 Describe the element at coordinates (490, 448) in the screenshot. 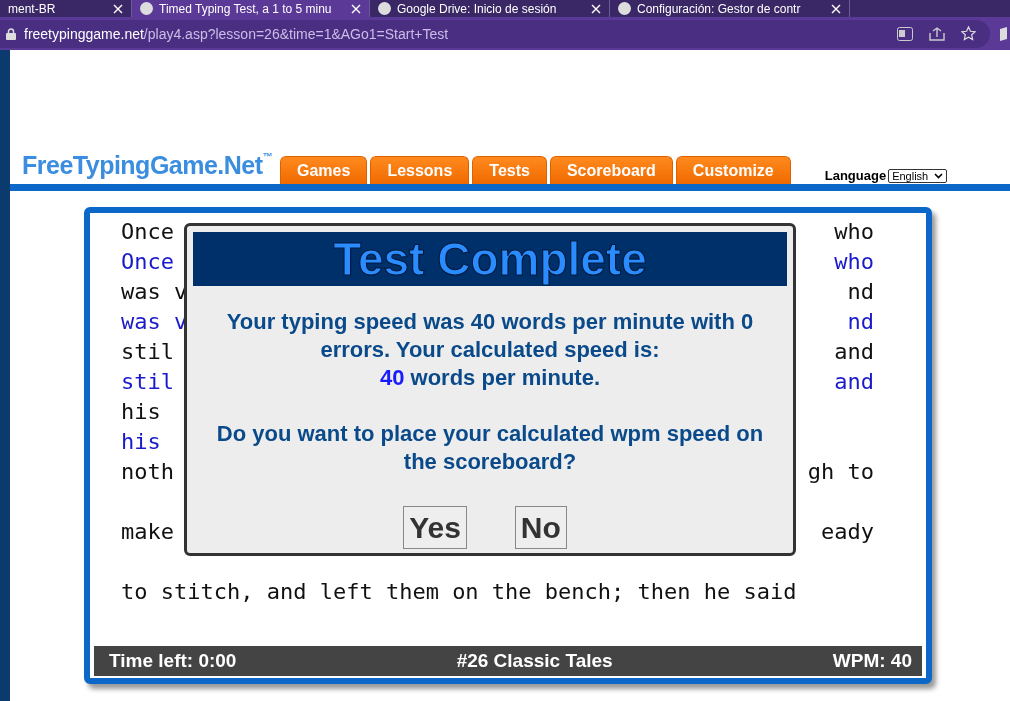

I see `scoreboard-question: Do you want to place your calculated wpm speed on the scoreboard?` at that location.